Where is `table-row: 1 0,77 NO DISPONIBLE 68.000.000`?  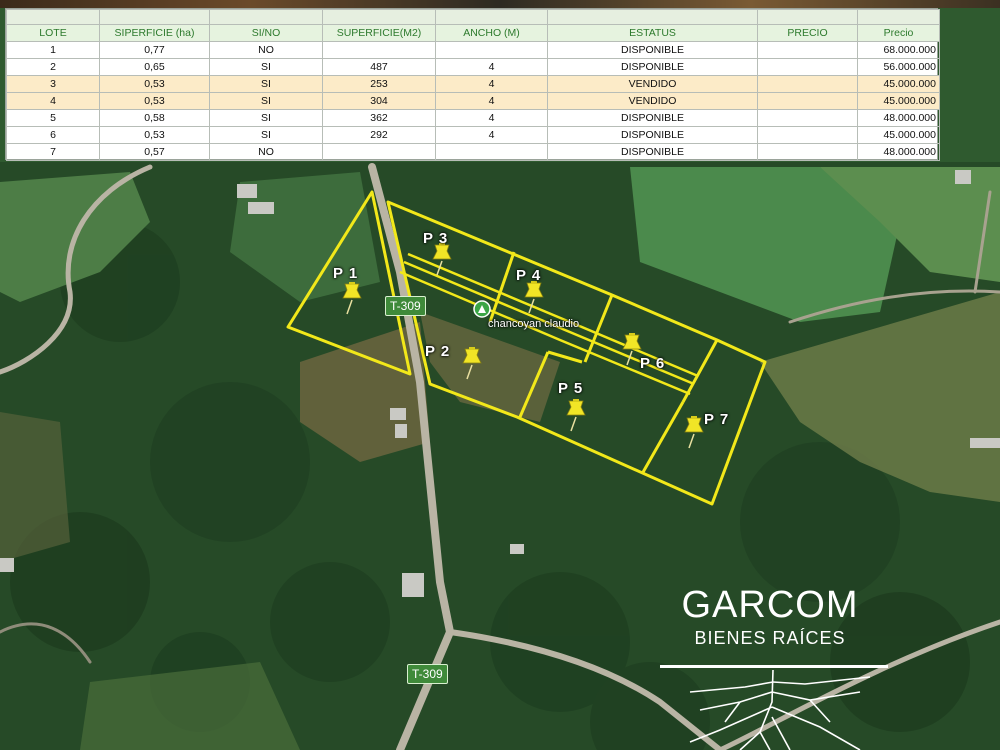 table-row: 1 0,77 NO DISPONIBLE 68.000.000 is located at coordinates (473, 50).